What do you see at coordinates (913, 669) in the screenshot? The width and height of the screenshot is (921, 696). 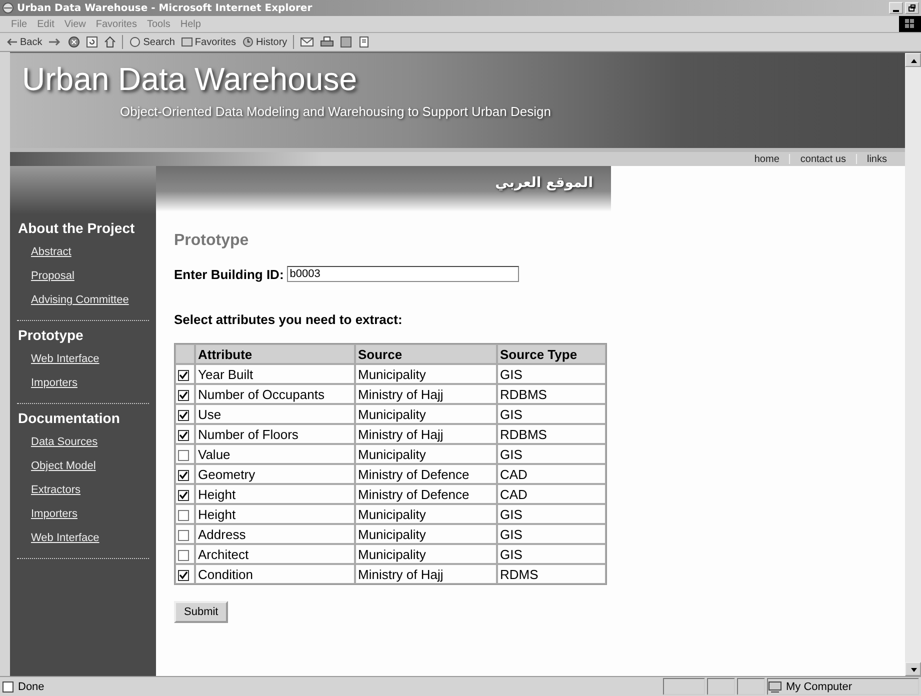 I see `scroll-down-icon` at bounding box center [913, 669].